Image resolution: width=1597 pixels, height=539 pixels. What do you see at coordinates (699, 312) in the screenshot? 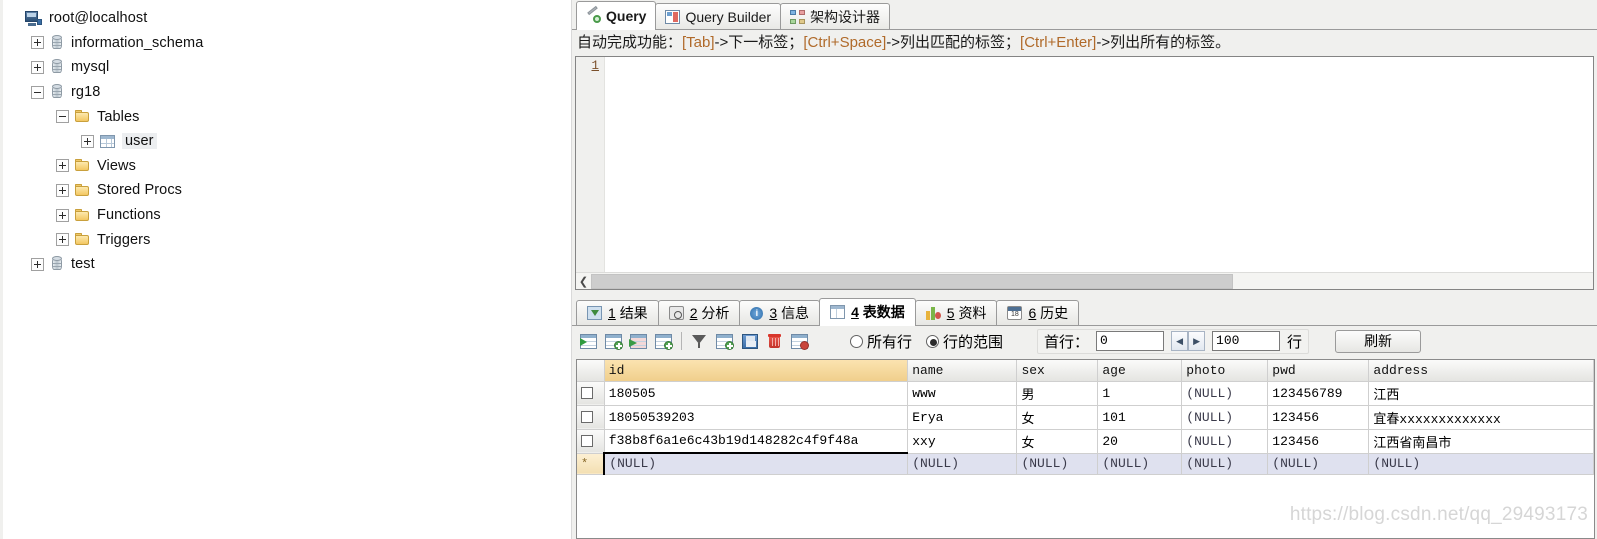
I see `result-tab-2: 2 分析` at bounding box center [699, 312].